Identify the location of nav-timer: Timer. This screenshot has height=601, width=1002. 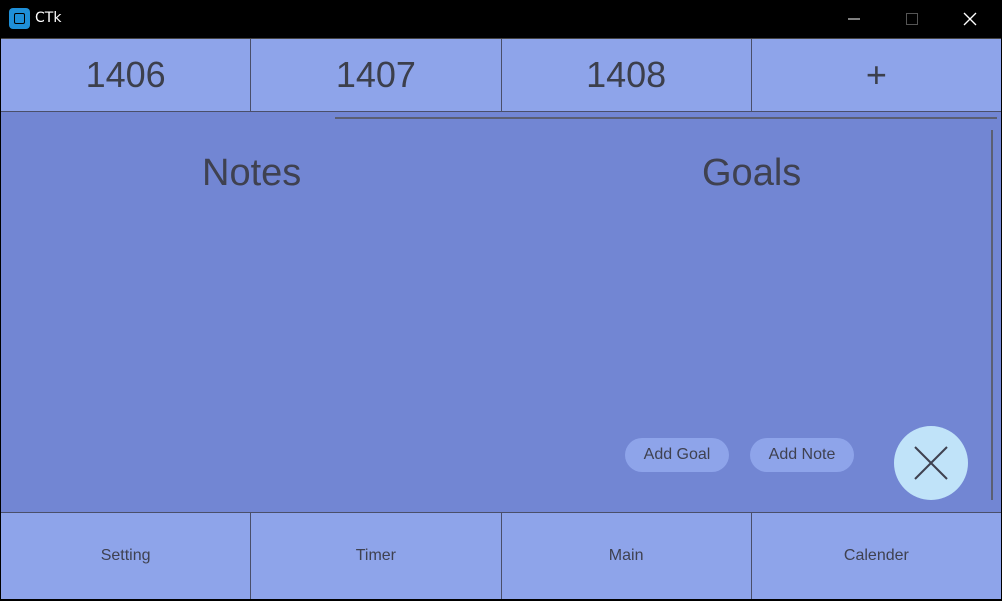
(376, 556).